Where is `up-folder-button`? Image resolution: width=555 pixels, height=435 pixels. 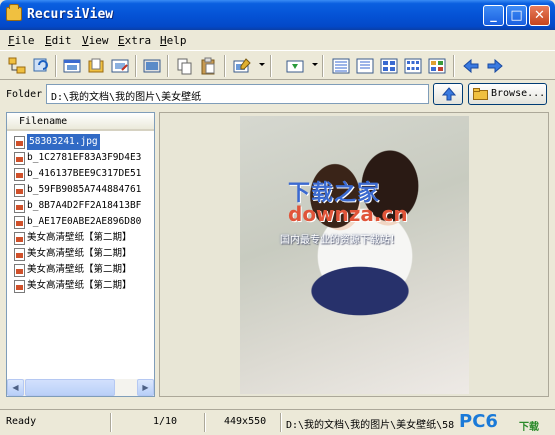
up-folder-button is located at coordinates (448, 94).